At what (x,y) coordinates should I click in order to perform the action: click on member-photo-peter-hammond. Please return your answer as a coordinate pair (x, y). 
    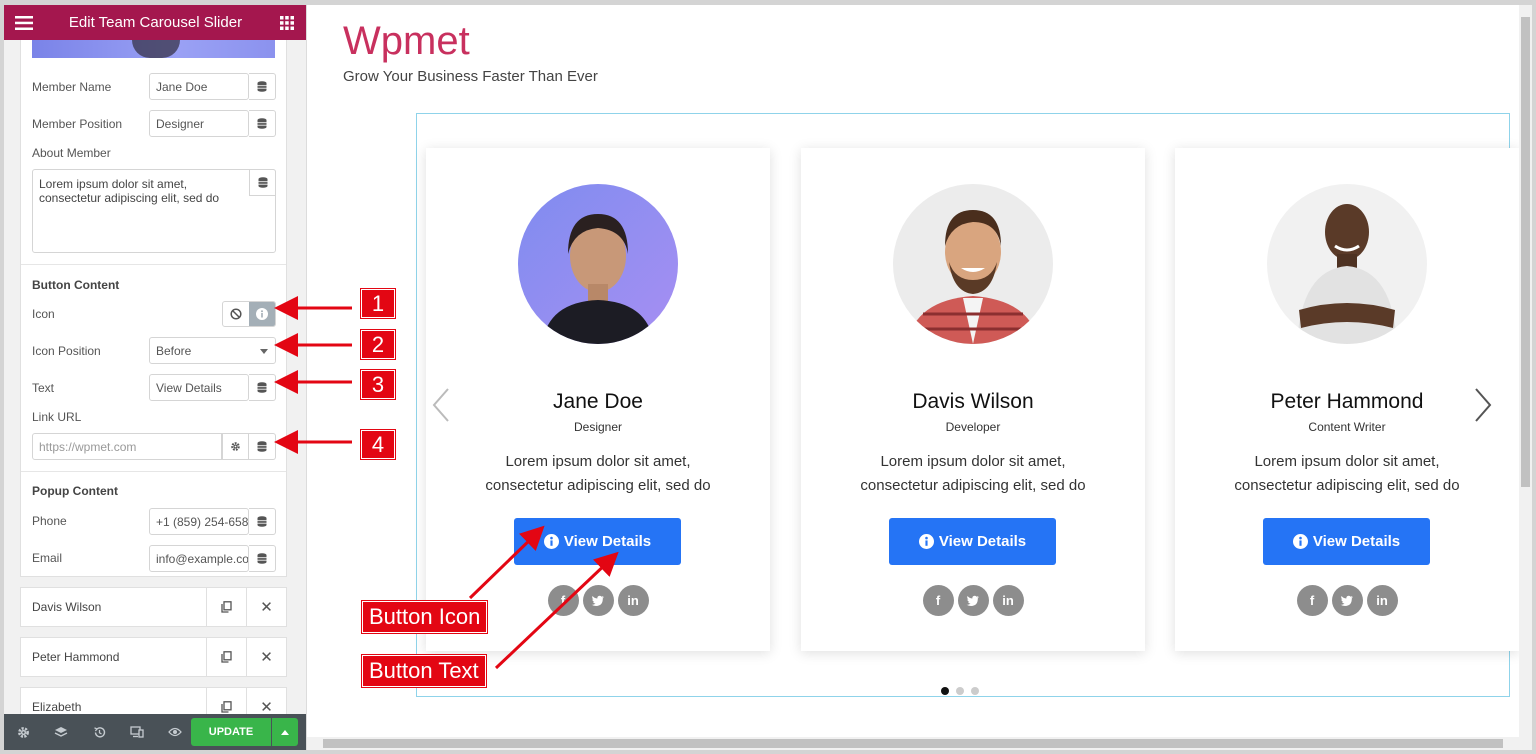
    Looking at the image, I should click on (1347, 264).